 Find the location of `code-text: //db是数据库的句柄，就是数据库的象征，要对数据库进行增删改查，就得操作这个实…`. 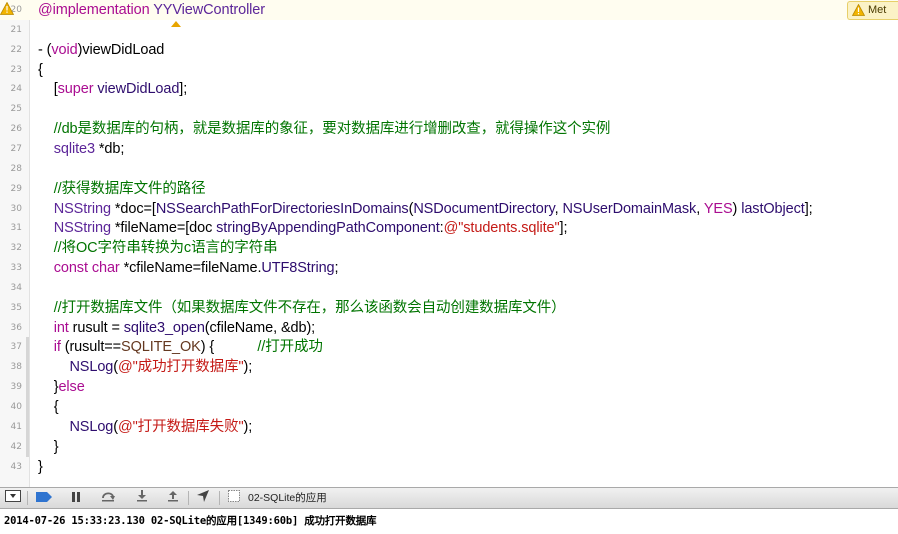

code-text: //db是数据库的句柄，就是数据库的象征，要对数据库进行增删改查，就得操作这个实… is located at coordinates (324, 129).